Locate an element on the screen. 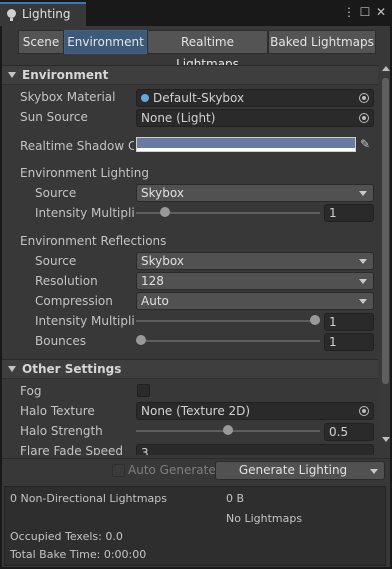  reflection-source-label: Source is located at coordinates (56, 261).